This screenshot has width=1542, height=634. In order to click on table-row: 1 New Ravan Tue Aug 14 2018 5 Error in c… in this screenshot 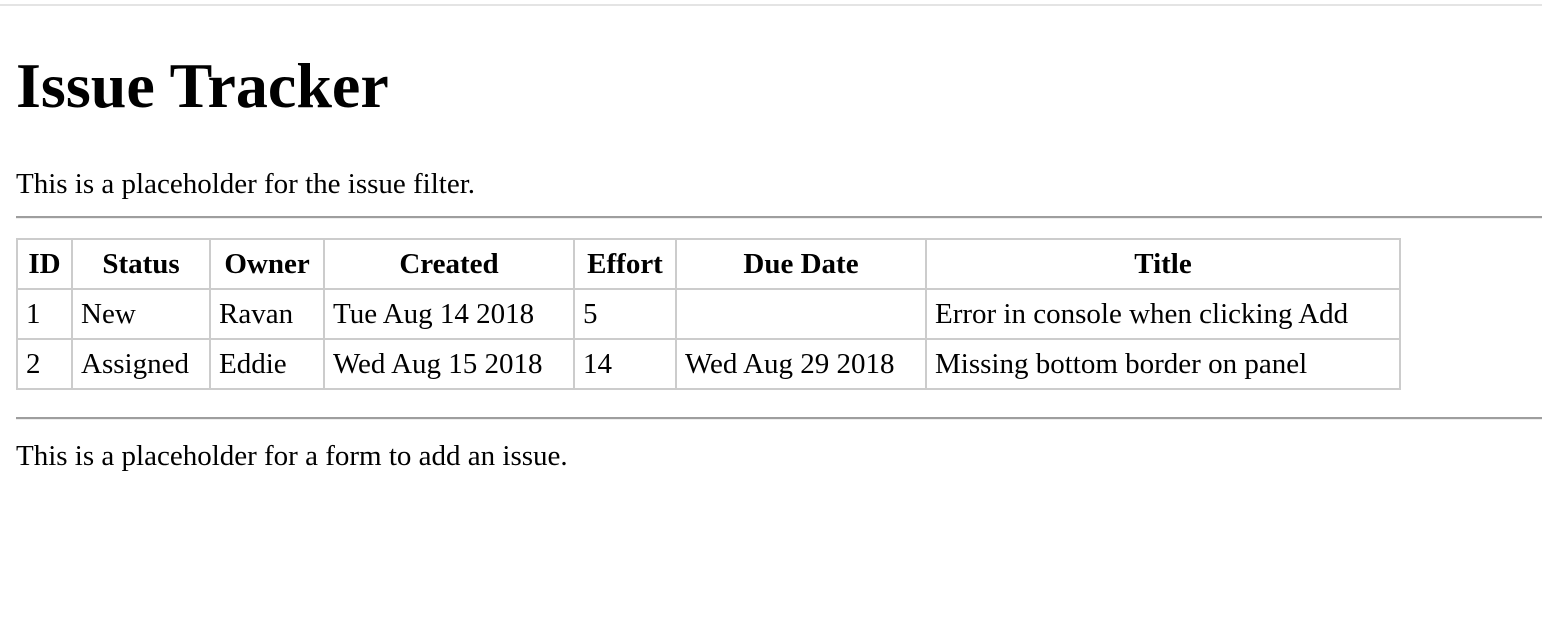, I will do `click(708, 314)`.